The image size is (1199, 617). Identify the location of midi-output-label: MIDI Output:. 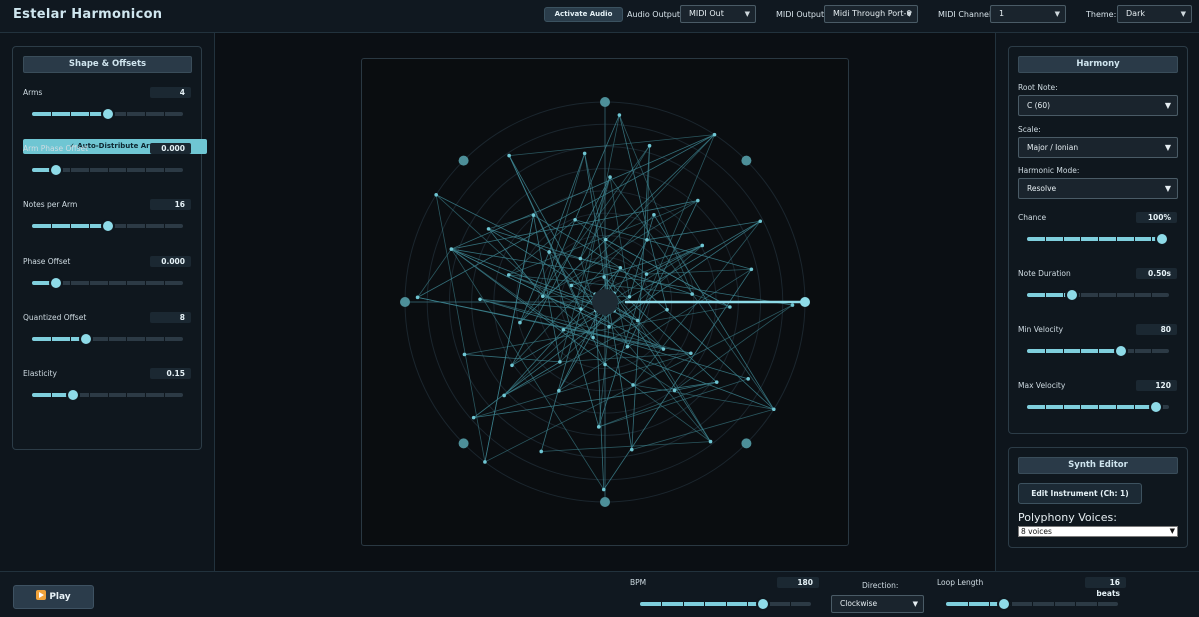
(801, 14).